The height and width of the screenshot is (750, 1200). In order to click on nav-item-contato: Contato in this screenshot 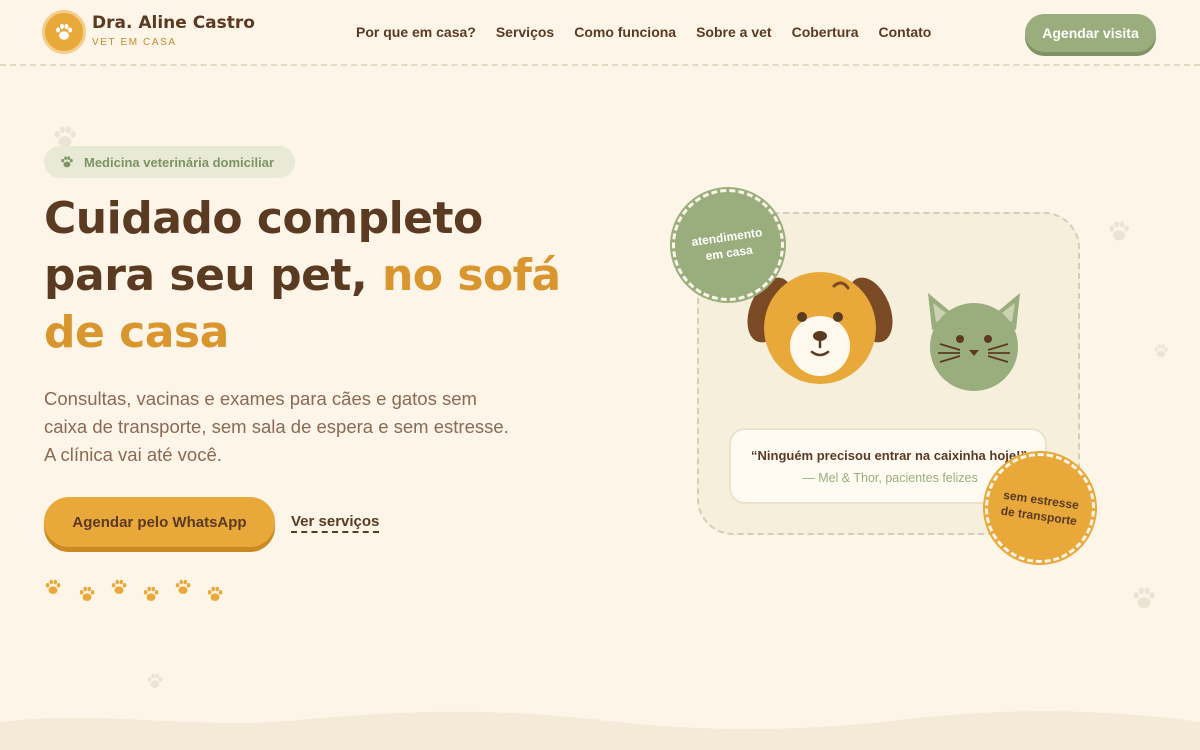, I will do `click(904, 32)`.